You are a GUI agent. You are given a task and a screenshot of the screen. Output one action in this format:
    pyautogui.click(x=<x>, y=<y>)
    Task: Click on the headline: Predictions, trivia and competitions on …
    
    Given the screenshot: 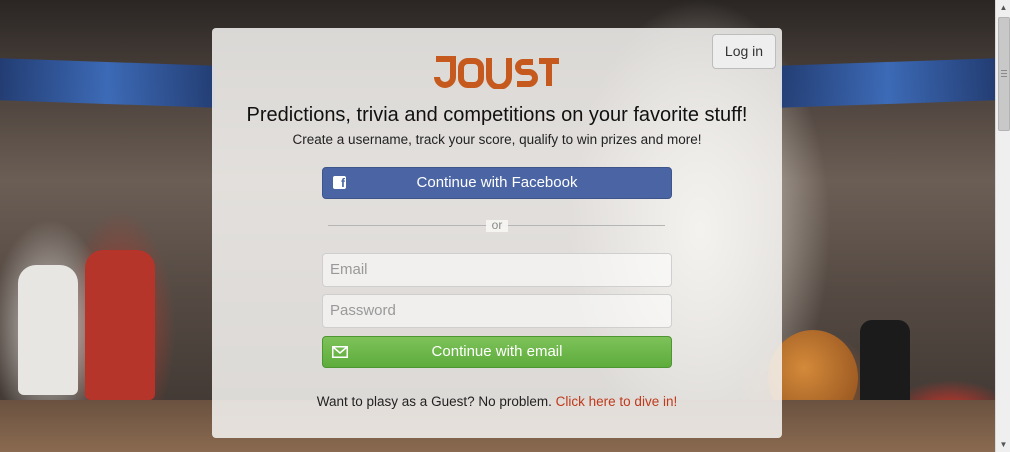 What is the action you would take?
    pyautogui.click(x=497, y=115)
    